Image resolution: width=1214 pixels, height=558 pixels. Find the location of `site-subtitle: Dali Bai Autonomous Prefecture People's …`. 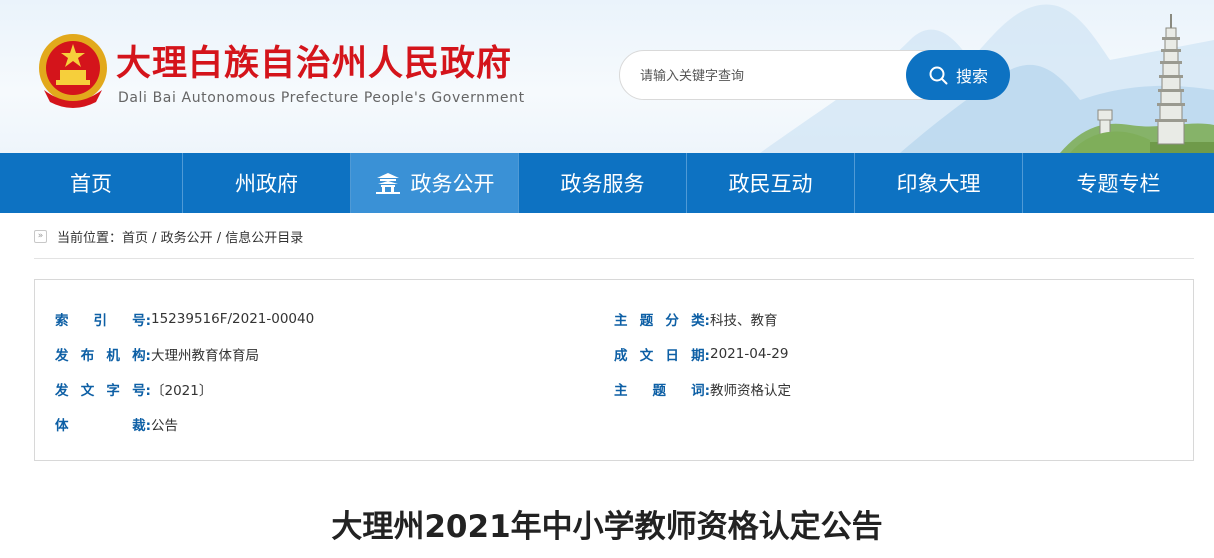

site-subtitle: Dali Bai Autonomous Prefecture People's … is located at coordinates (321, 98).